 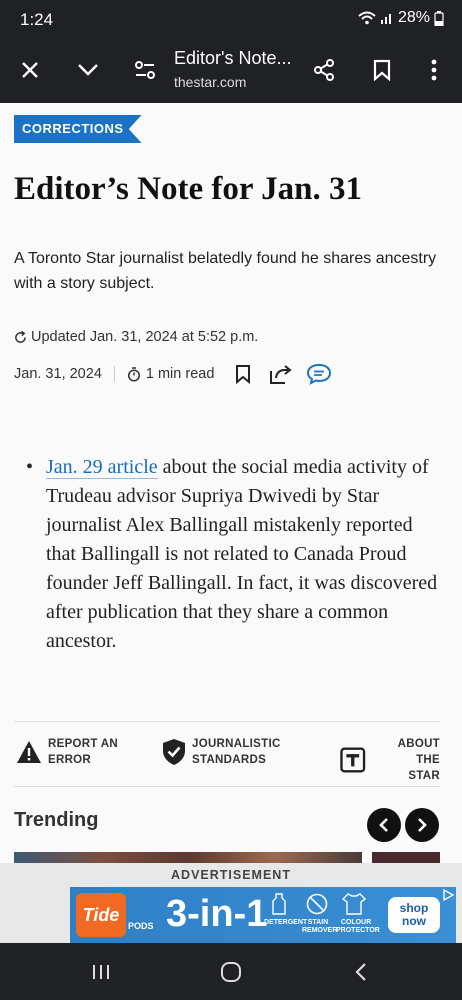 I want to click on ad-label: ADVERTISEMENT, so click(x=231, y=875).